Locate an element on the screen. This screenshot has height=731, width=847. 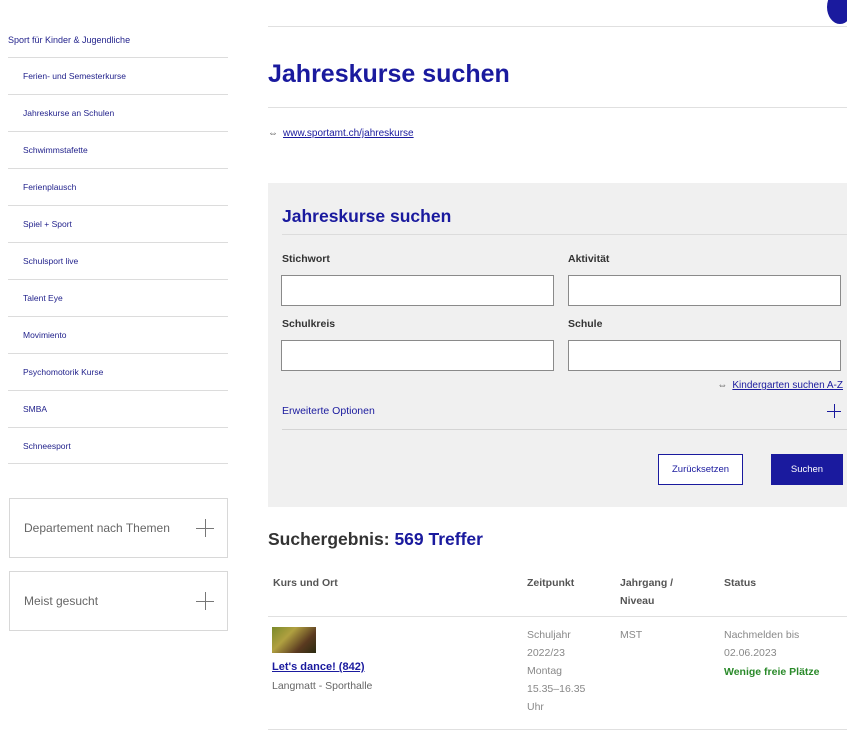
advanced-options-toggle: Erweiterte Optionen is located at coordinates (328, 411).